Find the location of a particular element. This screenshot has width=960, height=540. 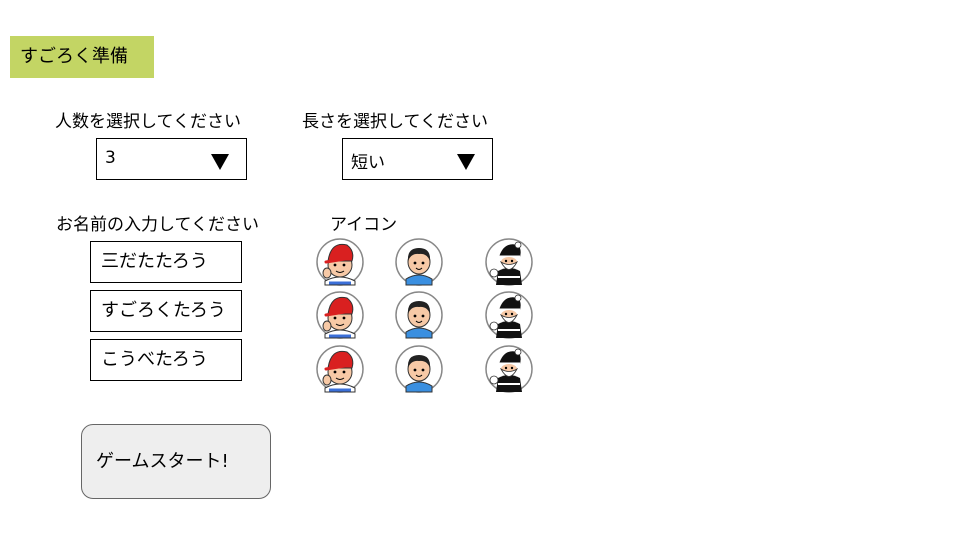

player-name-field-2: すごろくたろう is located at coordinates (166, 311).